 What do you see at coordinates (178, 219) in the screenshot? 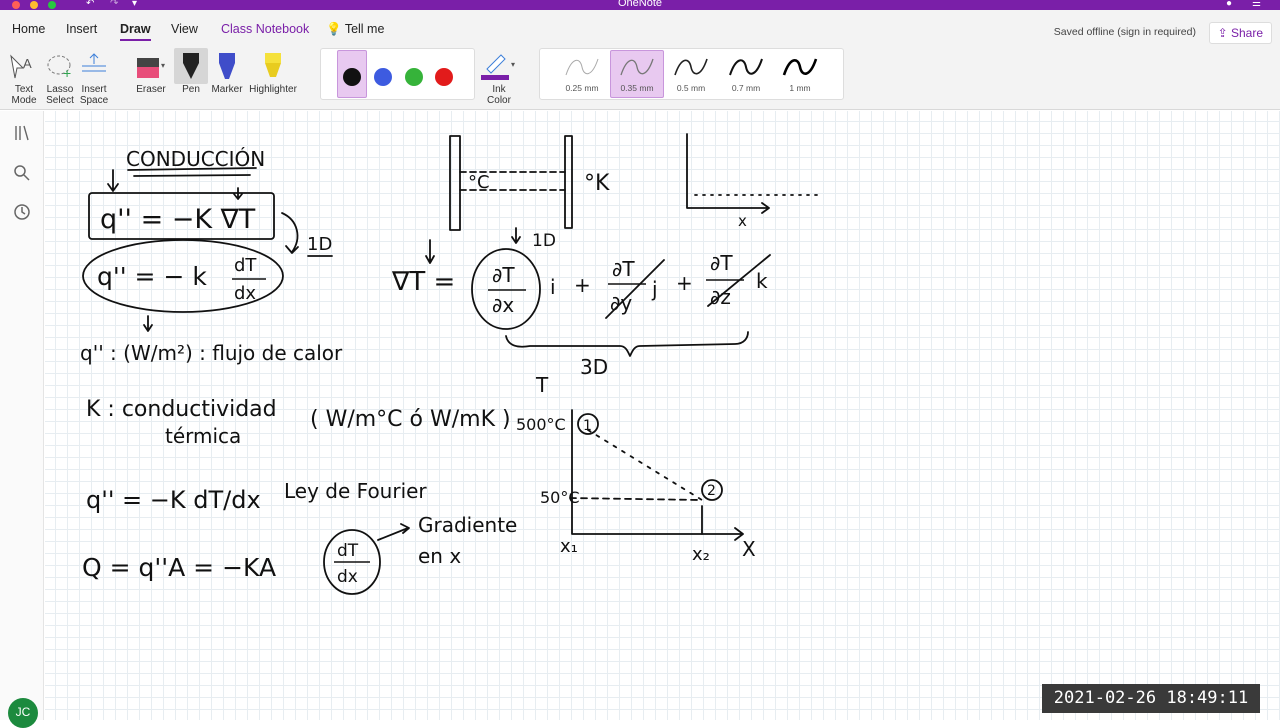
I see `eq-flux-vector: q'' = −K ∇T` at bounding box center [178, 219].